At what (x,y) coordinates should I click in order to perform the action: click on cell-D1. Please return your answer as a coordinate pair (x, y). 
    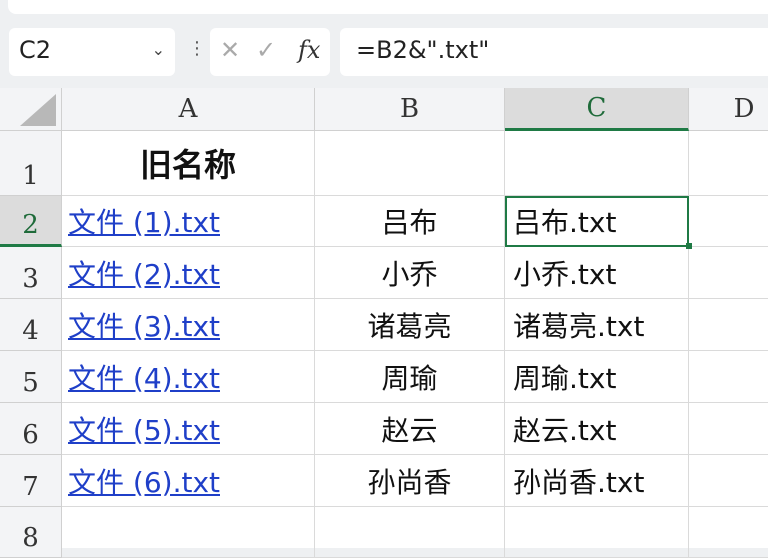
    Looking at the image, I should click on (728, 163).